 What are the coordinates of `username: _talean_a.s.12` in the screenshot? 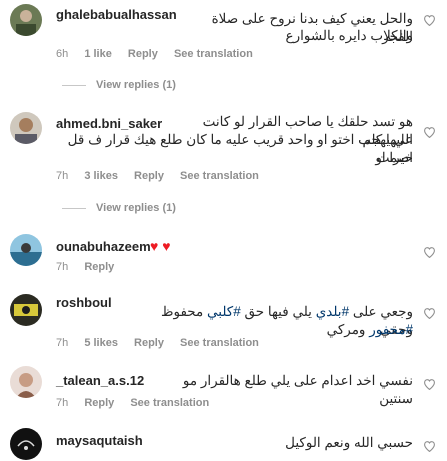 It's located at (100, 380).